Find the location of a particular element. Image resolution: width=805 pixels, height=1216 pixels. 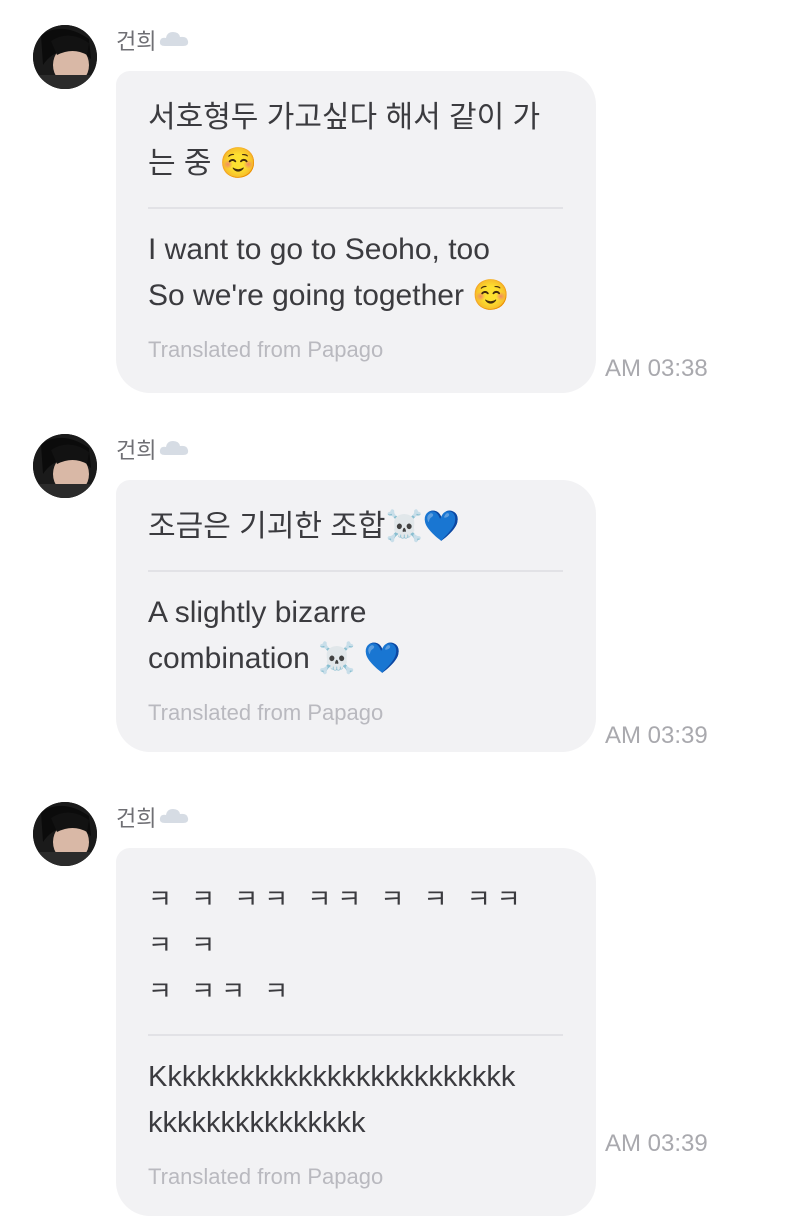

original-text: 조금은 기괴한 조합☠️💙 is located at coordinates (304, 526).